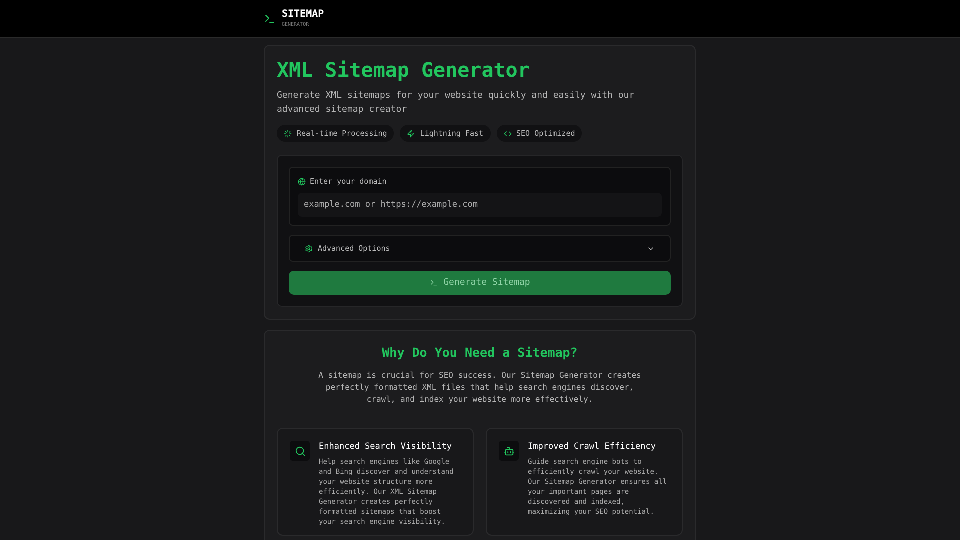  I want to click on page-title: XML Sitemap Generator, so click(404, 70).